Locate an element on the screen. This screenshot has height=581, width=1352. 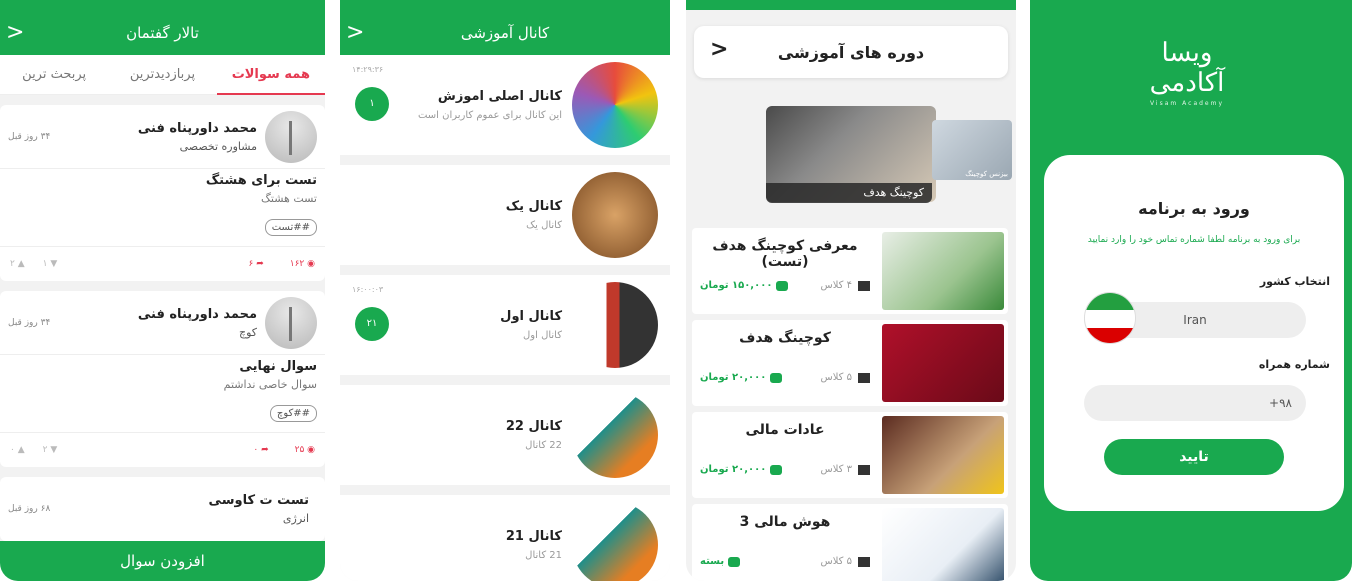
author-role: مشاوره تخصصی is located at coordinates (218, 146).